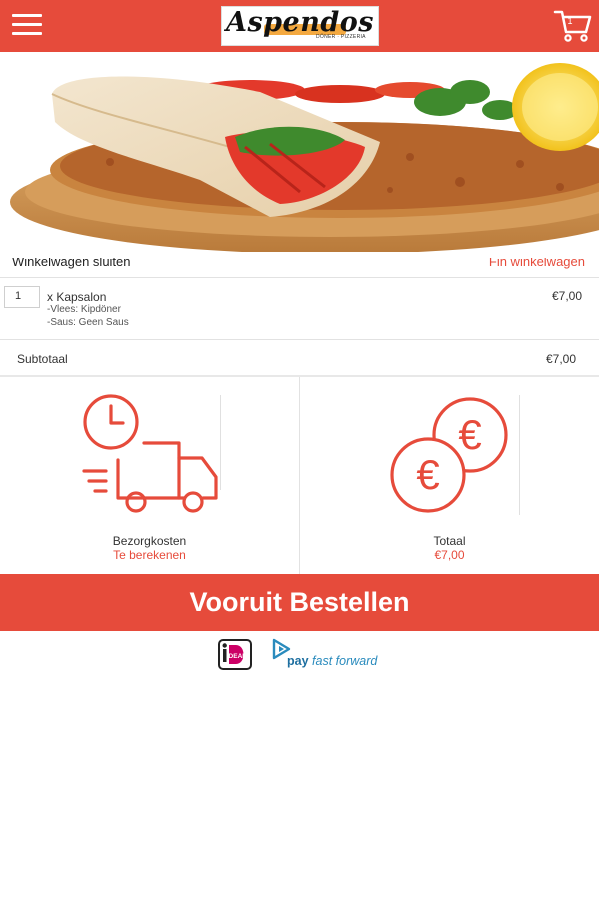 This screenshot has width=599, height=900. What do you see at coordinates (519, 455) in the screenshot?
I see `panel-inner-divider` at bounding box center [519, 455].